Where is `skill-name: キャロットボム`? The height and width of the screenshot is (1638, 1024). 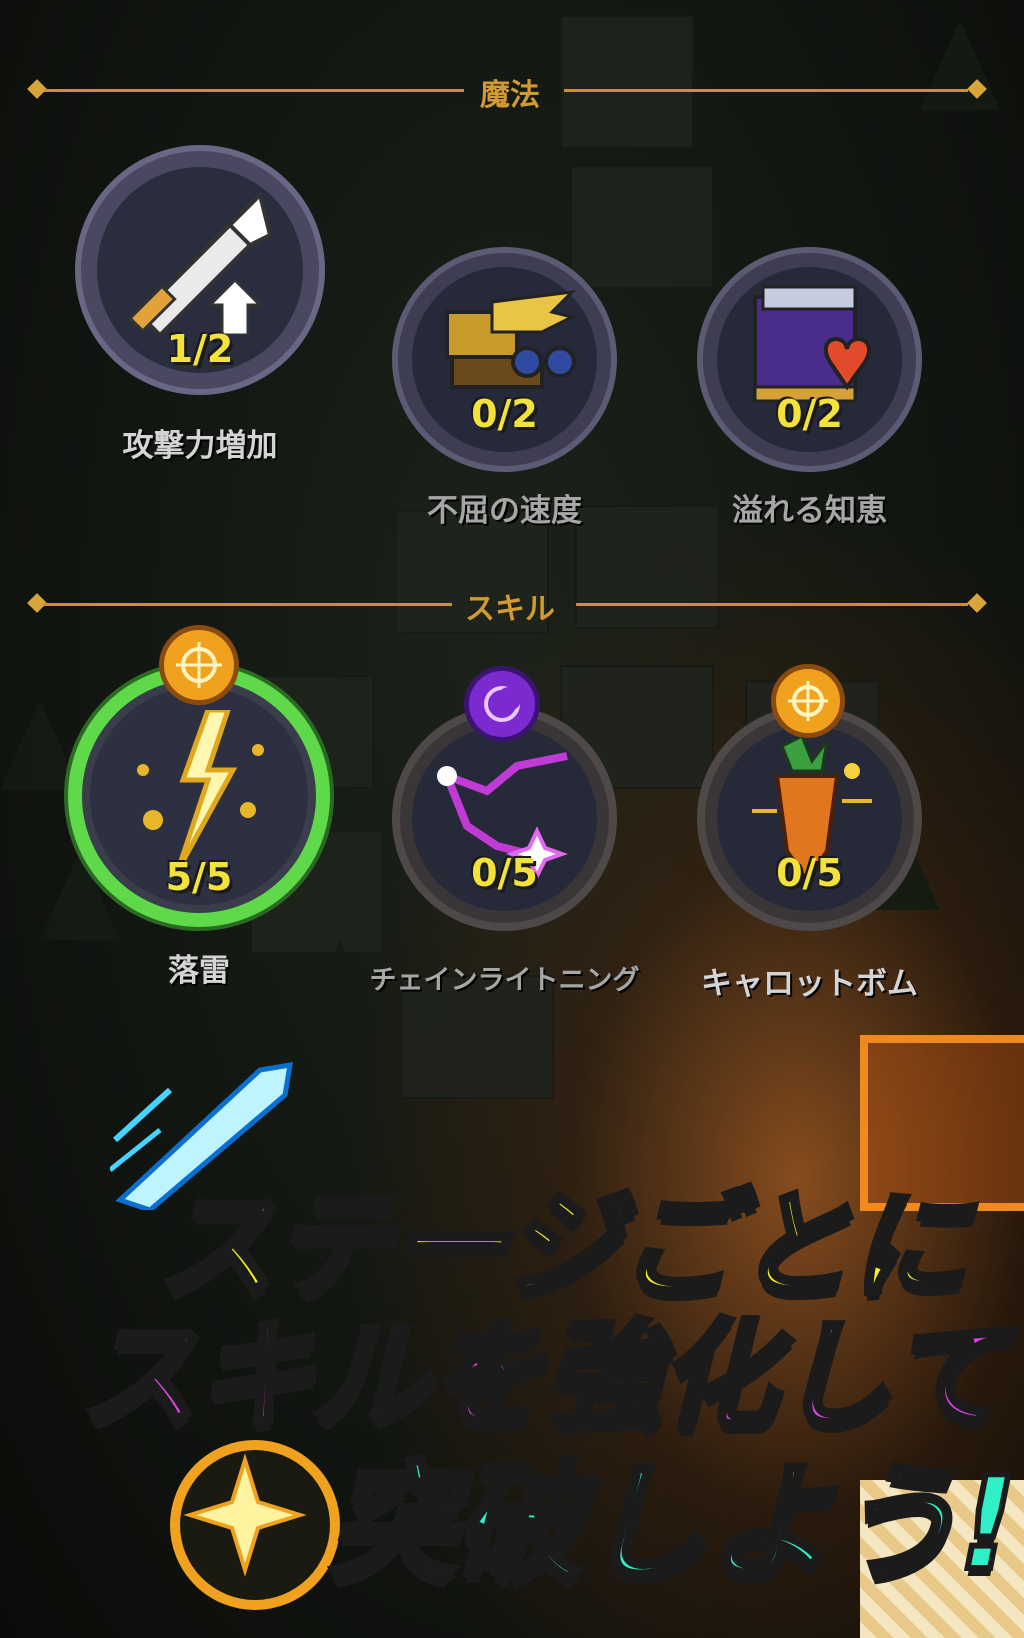
skill-name: キャロットボム is located at coordinates (809, 984).